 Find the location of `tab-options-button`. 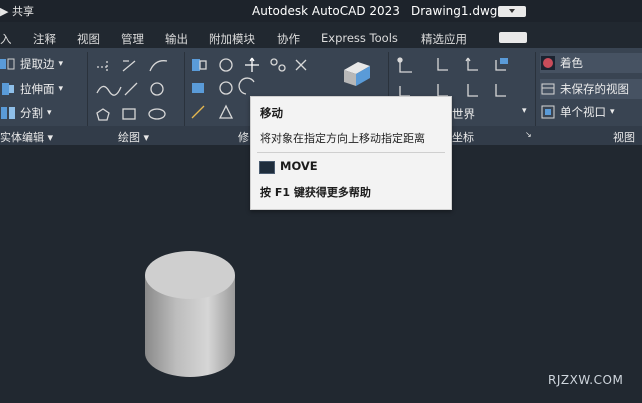

tab-options-button is located at coordinates (513, 37).